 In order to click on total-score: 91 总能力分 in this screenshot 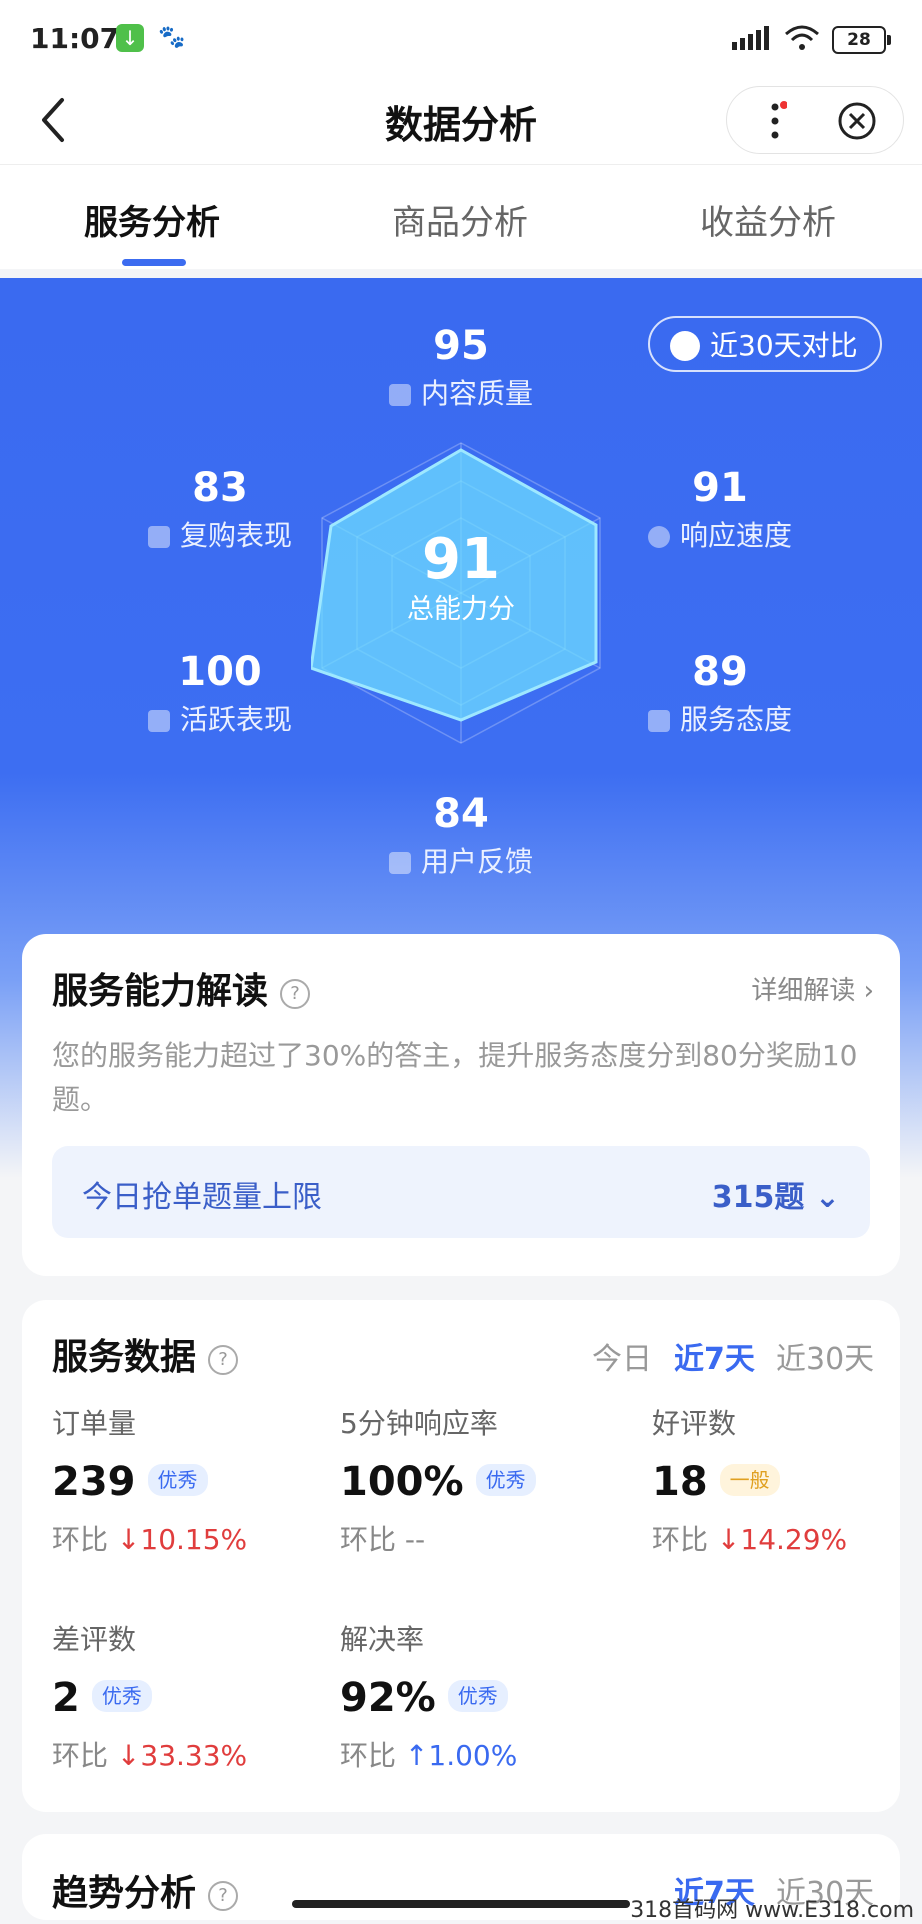, I will do `click(461, 576)`.